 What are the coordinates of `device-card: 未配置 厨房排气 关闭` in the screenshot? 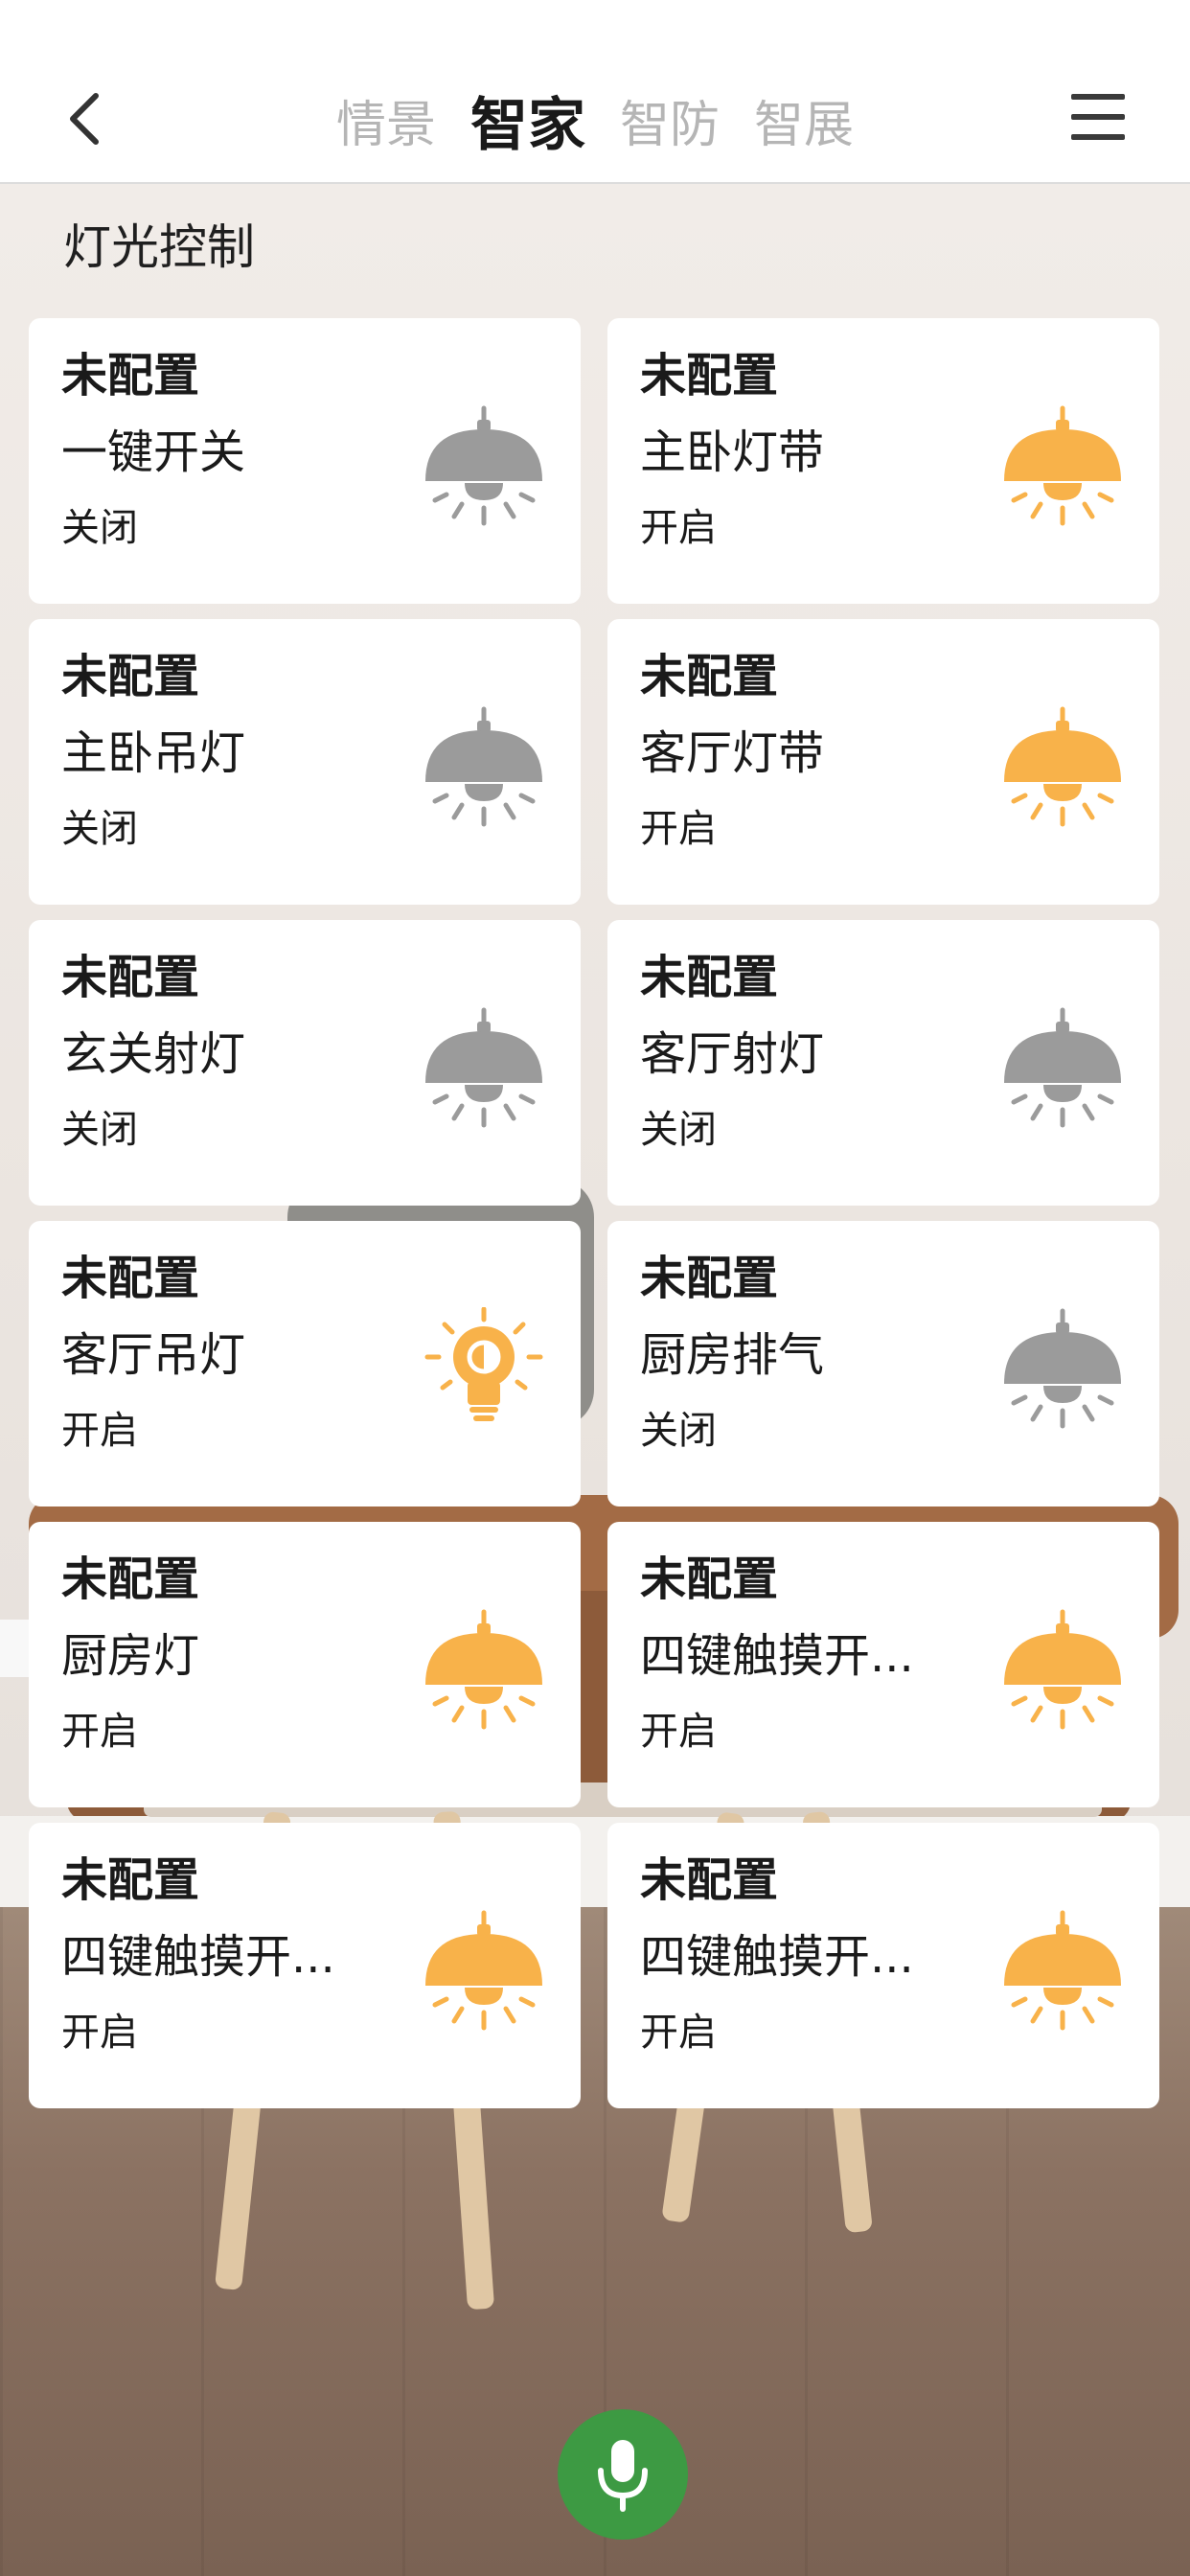 It's located at (883, 1364).